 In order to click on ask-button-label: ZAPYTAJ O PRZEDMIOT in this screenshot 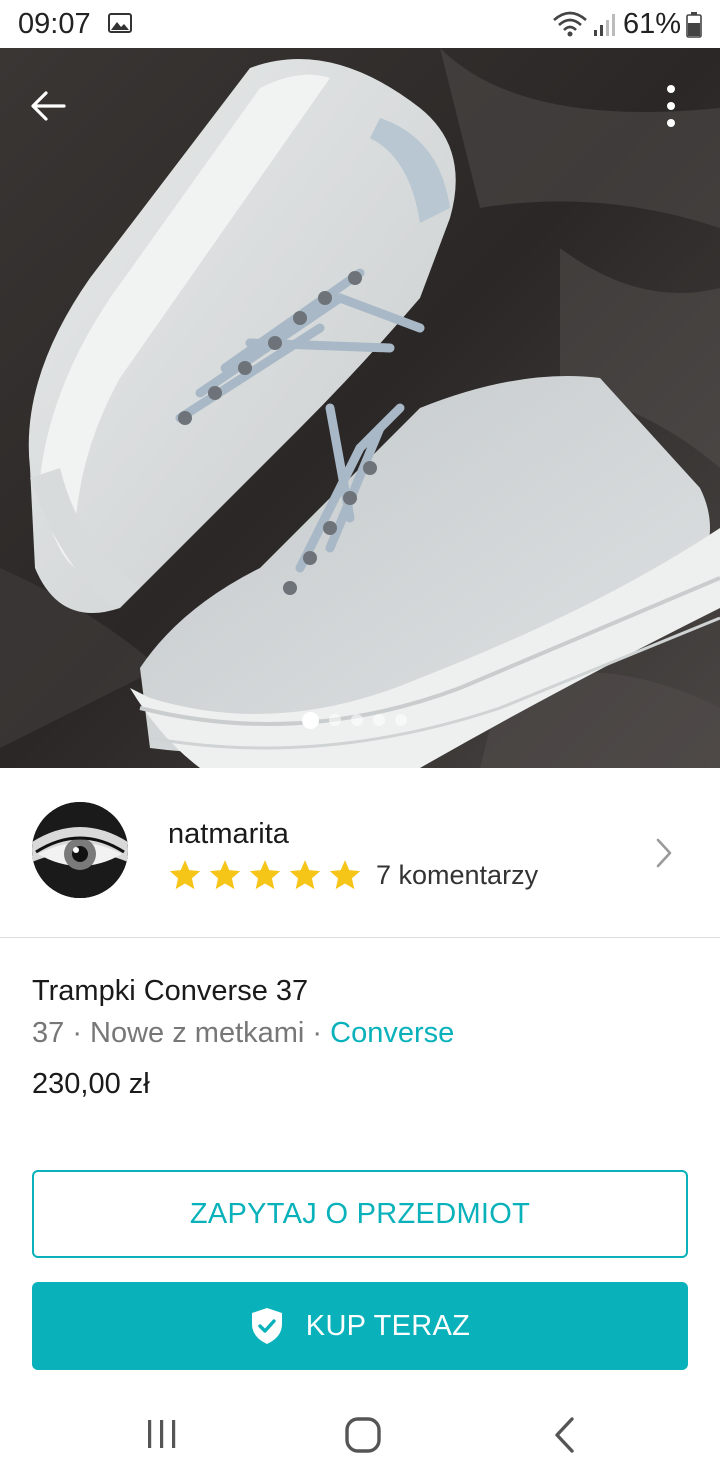, I will do `click(360, 1213)`.